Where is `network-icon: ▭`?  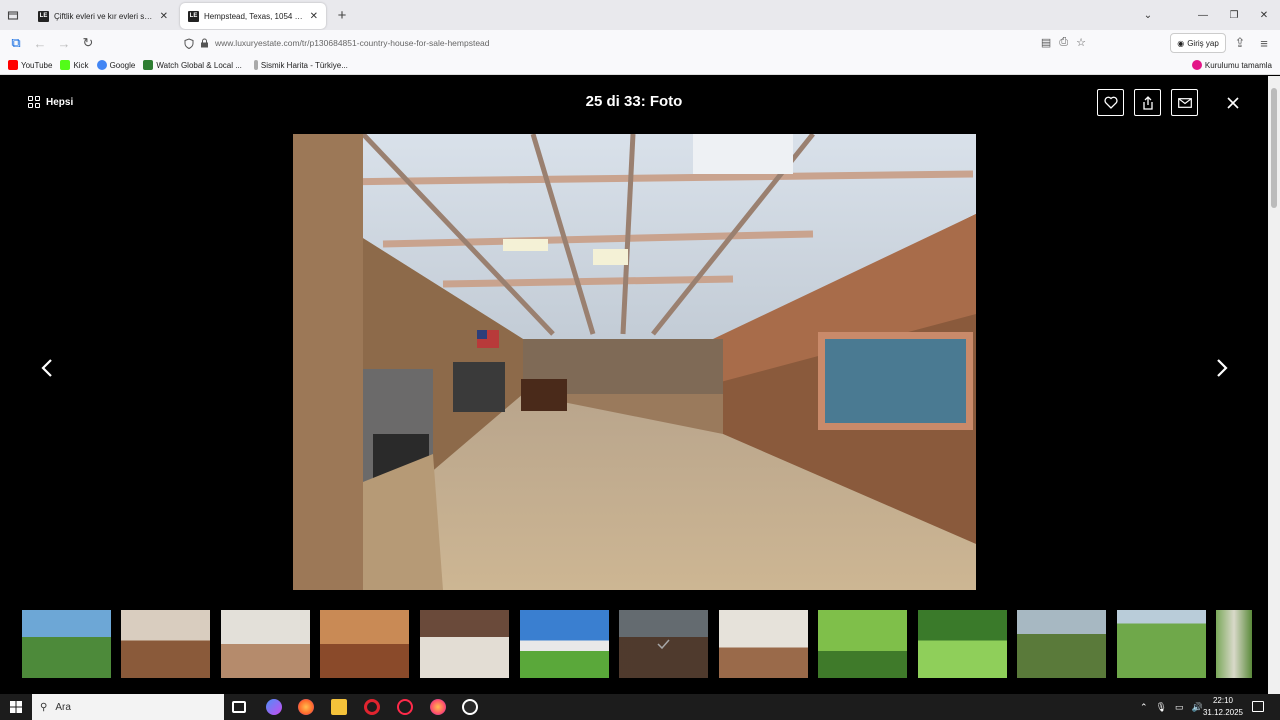
network-icon: ▭ is located at coordinates (1179, 707).